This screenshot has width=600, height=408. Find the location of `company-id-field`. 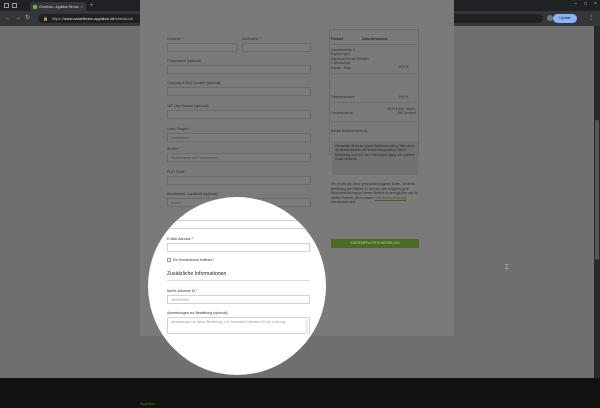

company-id-field is located at coordinates (239, 91).